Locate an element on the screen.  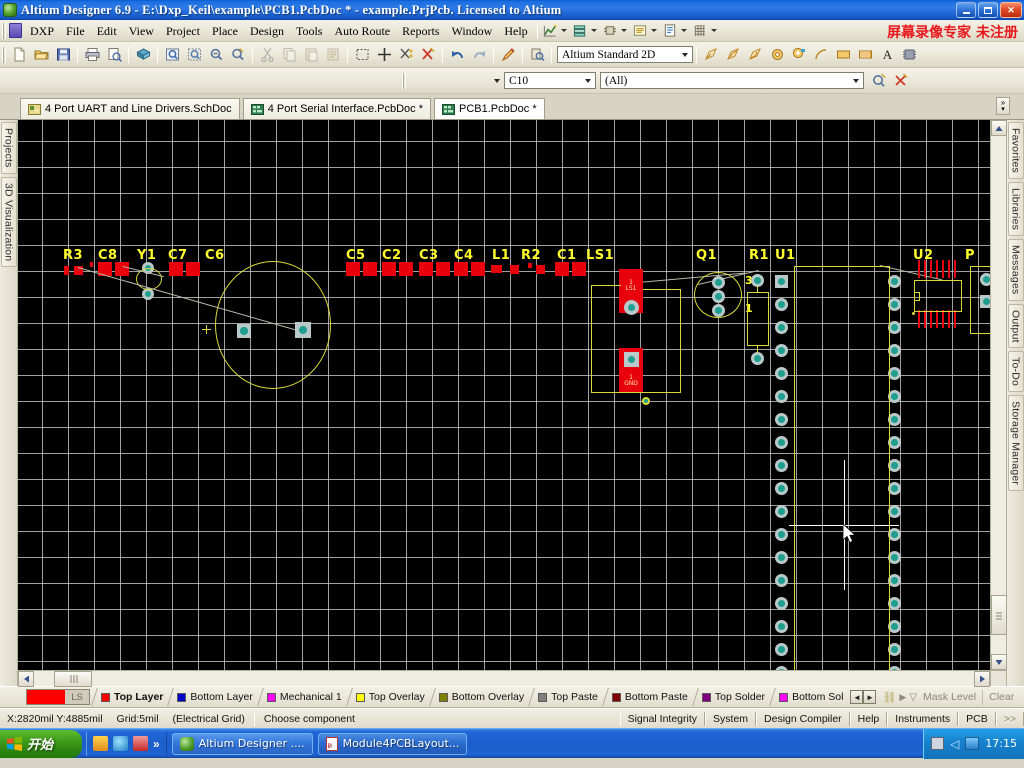
paste-icon is located at coordinates (311, 55).